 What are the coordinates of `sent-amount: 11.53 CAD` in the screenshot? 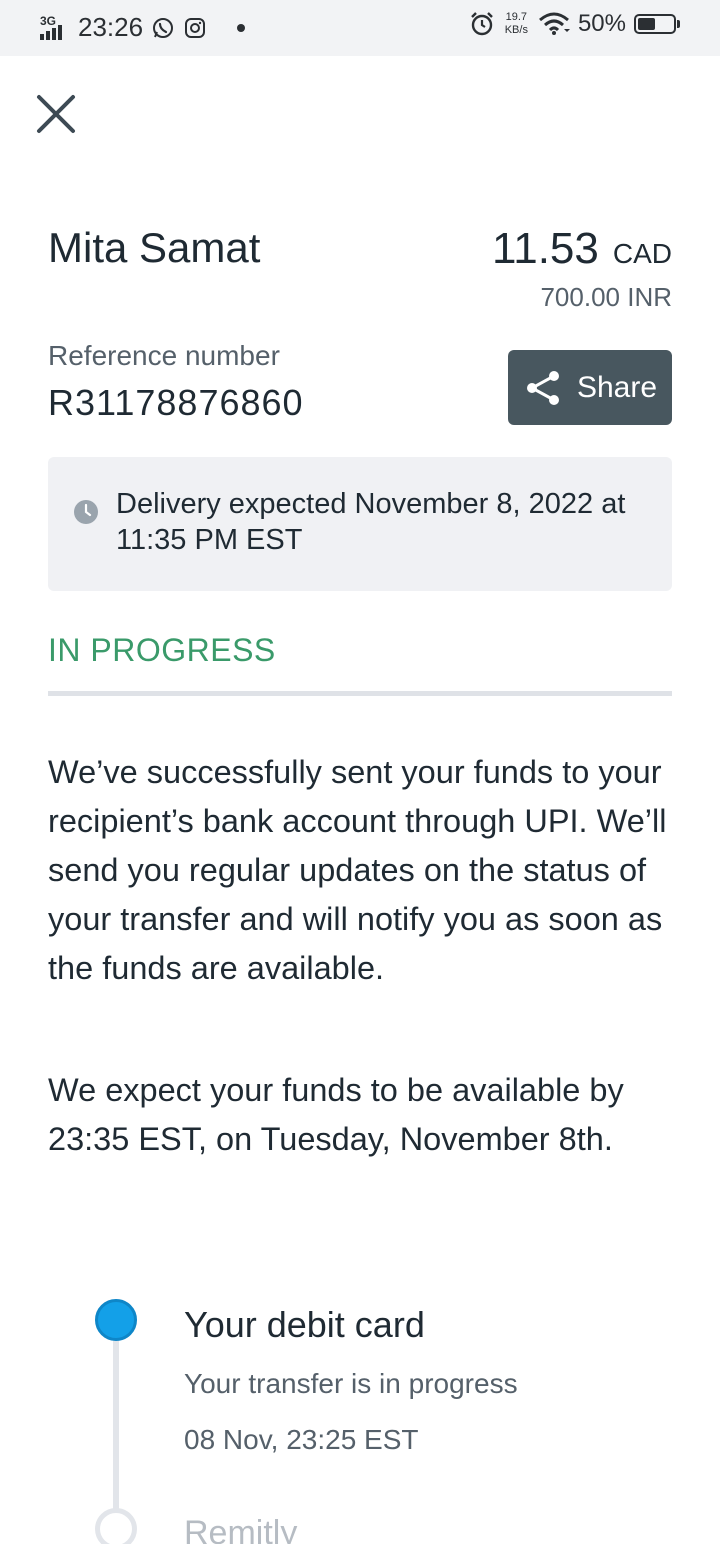 It's located at (582, 249).